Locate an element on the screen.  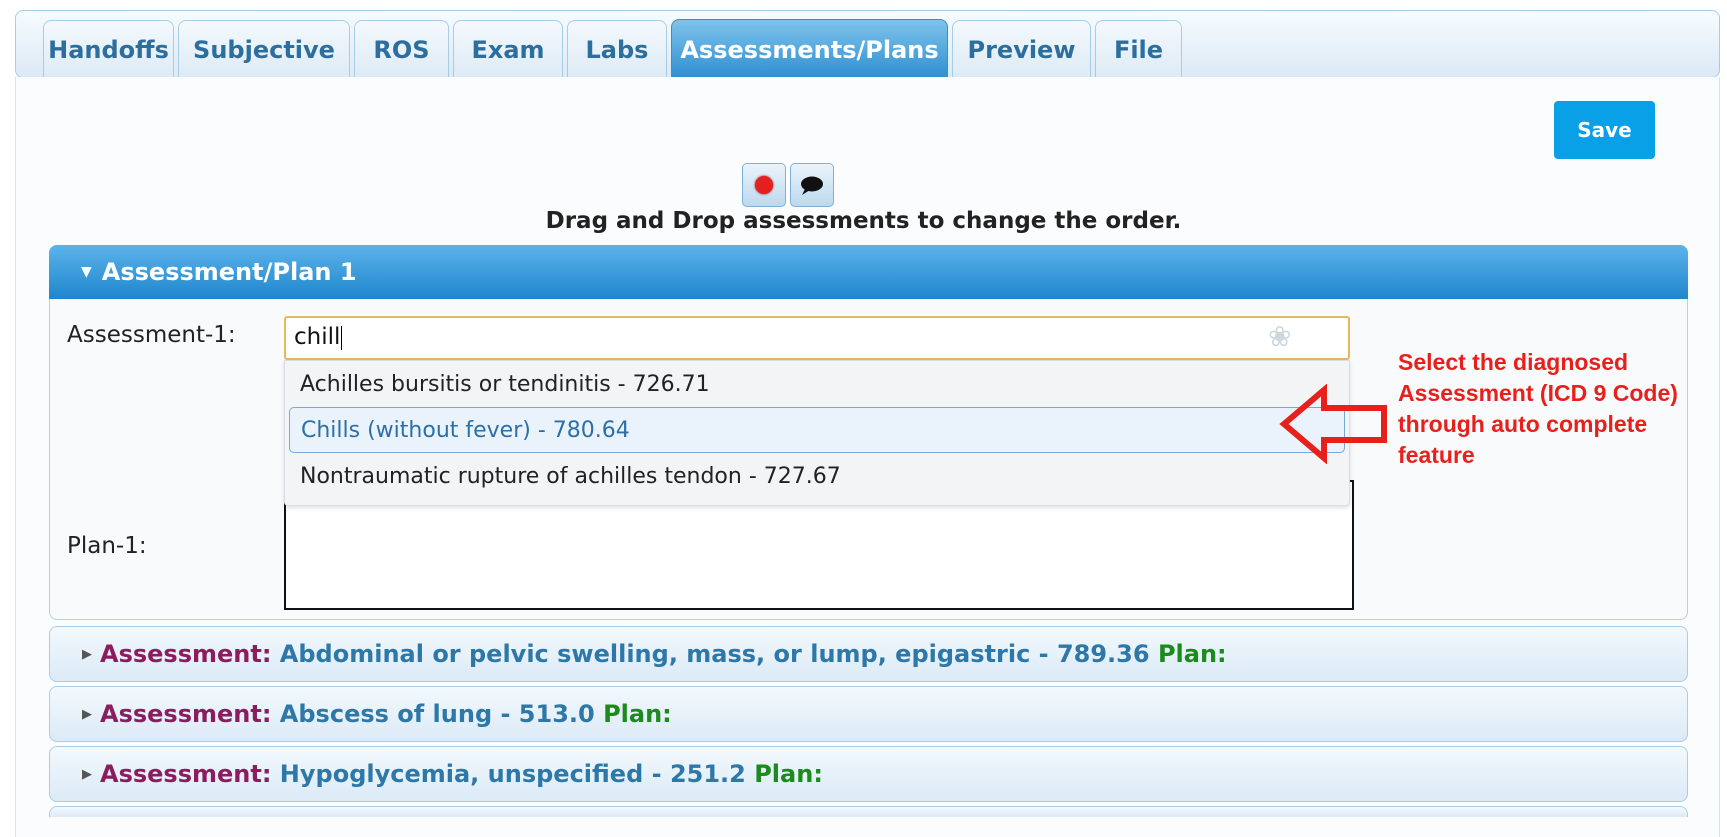
assessment-1-value: chill is located at coordinates (317, 337).